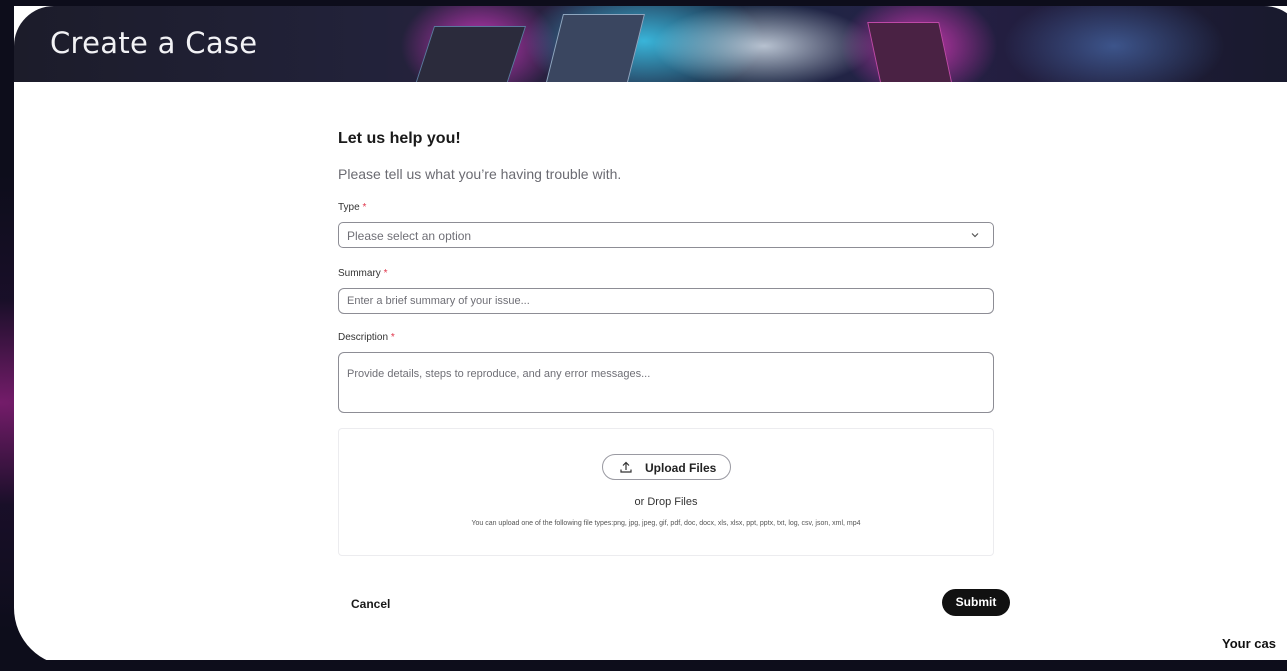  I want to click on description-label-text: Description, so click(363, 337).